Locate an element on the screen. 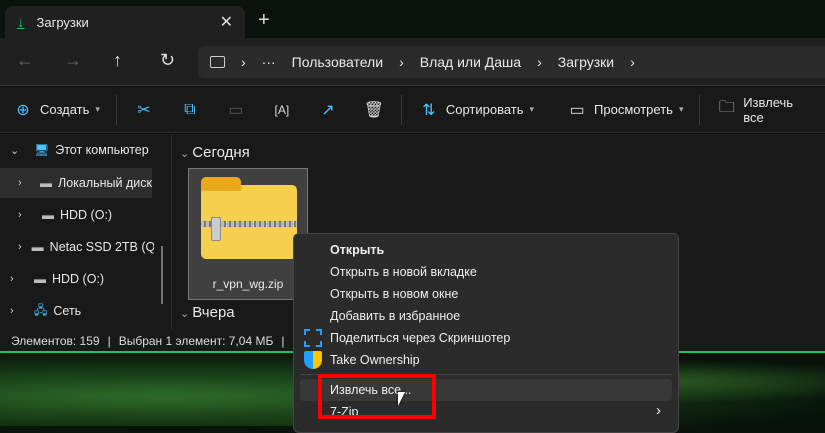 The height and width of the screenshot is (433, 825). monitor-icon is located at coordinates (217, 62).